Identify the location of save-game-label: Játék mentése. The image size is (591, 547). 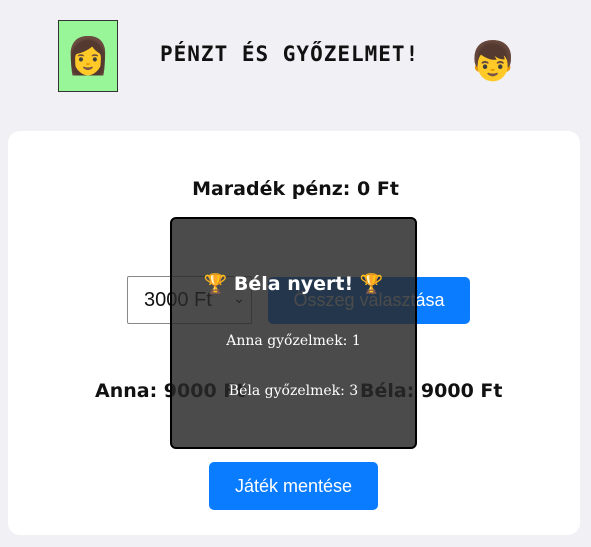
(293, 485).